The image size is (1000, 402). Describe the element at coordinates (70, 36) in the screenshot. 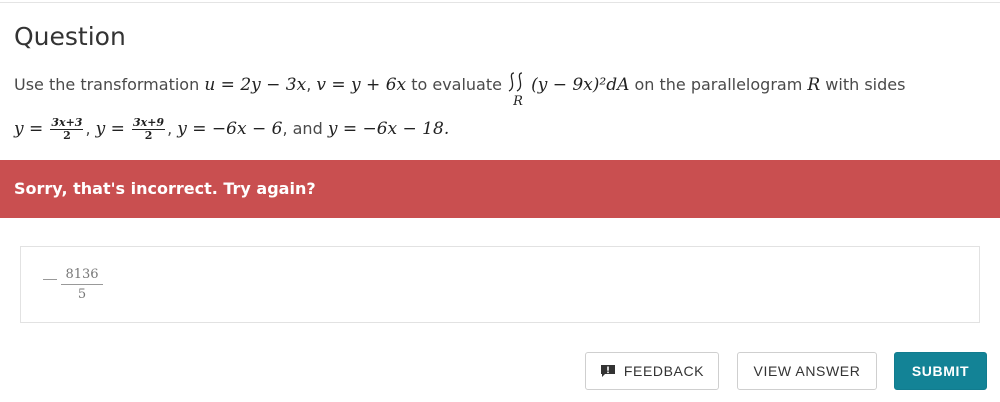

I see `section-title: Question` at that location.